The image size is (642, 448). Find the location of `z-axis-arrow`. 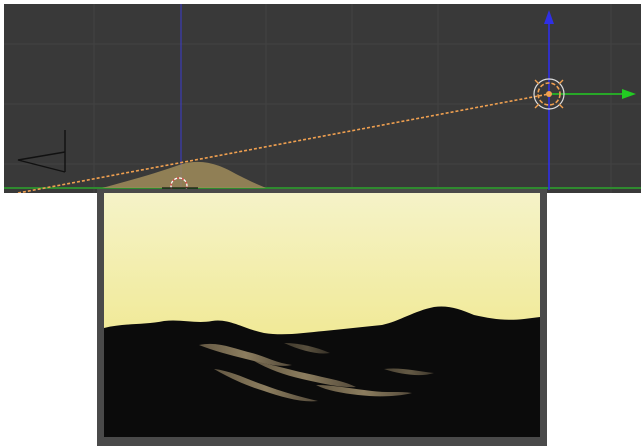

z-axis-arrow is located at coordinates (549, 100).